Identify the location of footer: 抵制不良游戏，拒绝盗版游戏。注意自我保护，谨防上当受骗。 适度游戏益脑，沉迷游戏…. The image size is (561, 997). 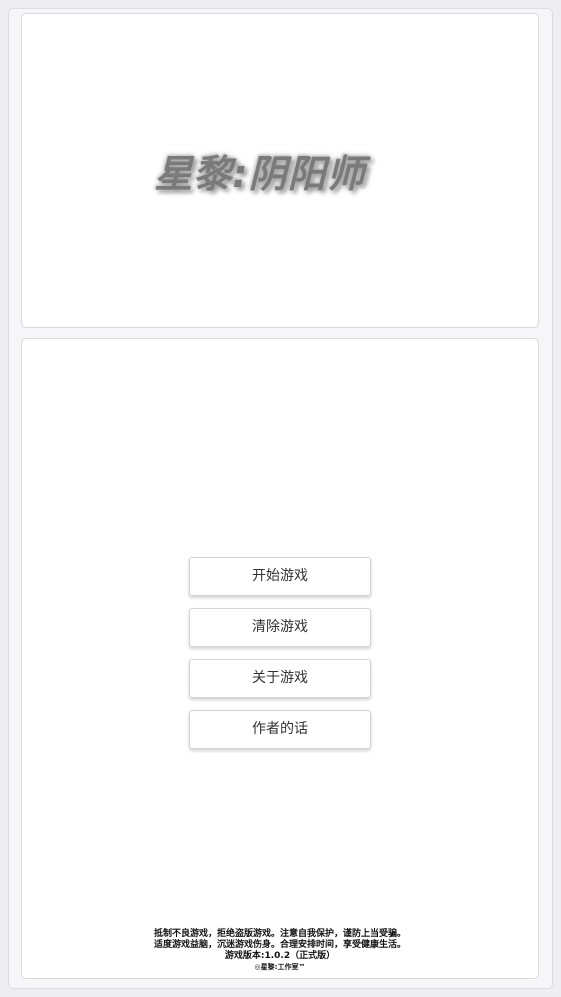
(280, 950).